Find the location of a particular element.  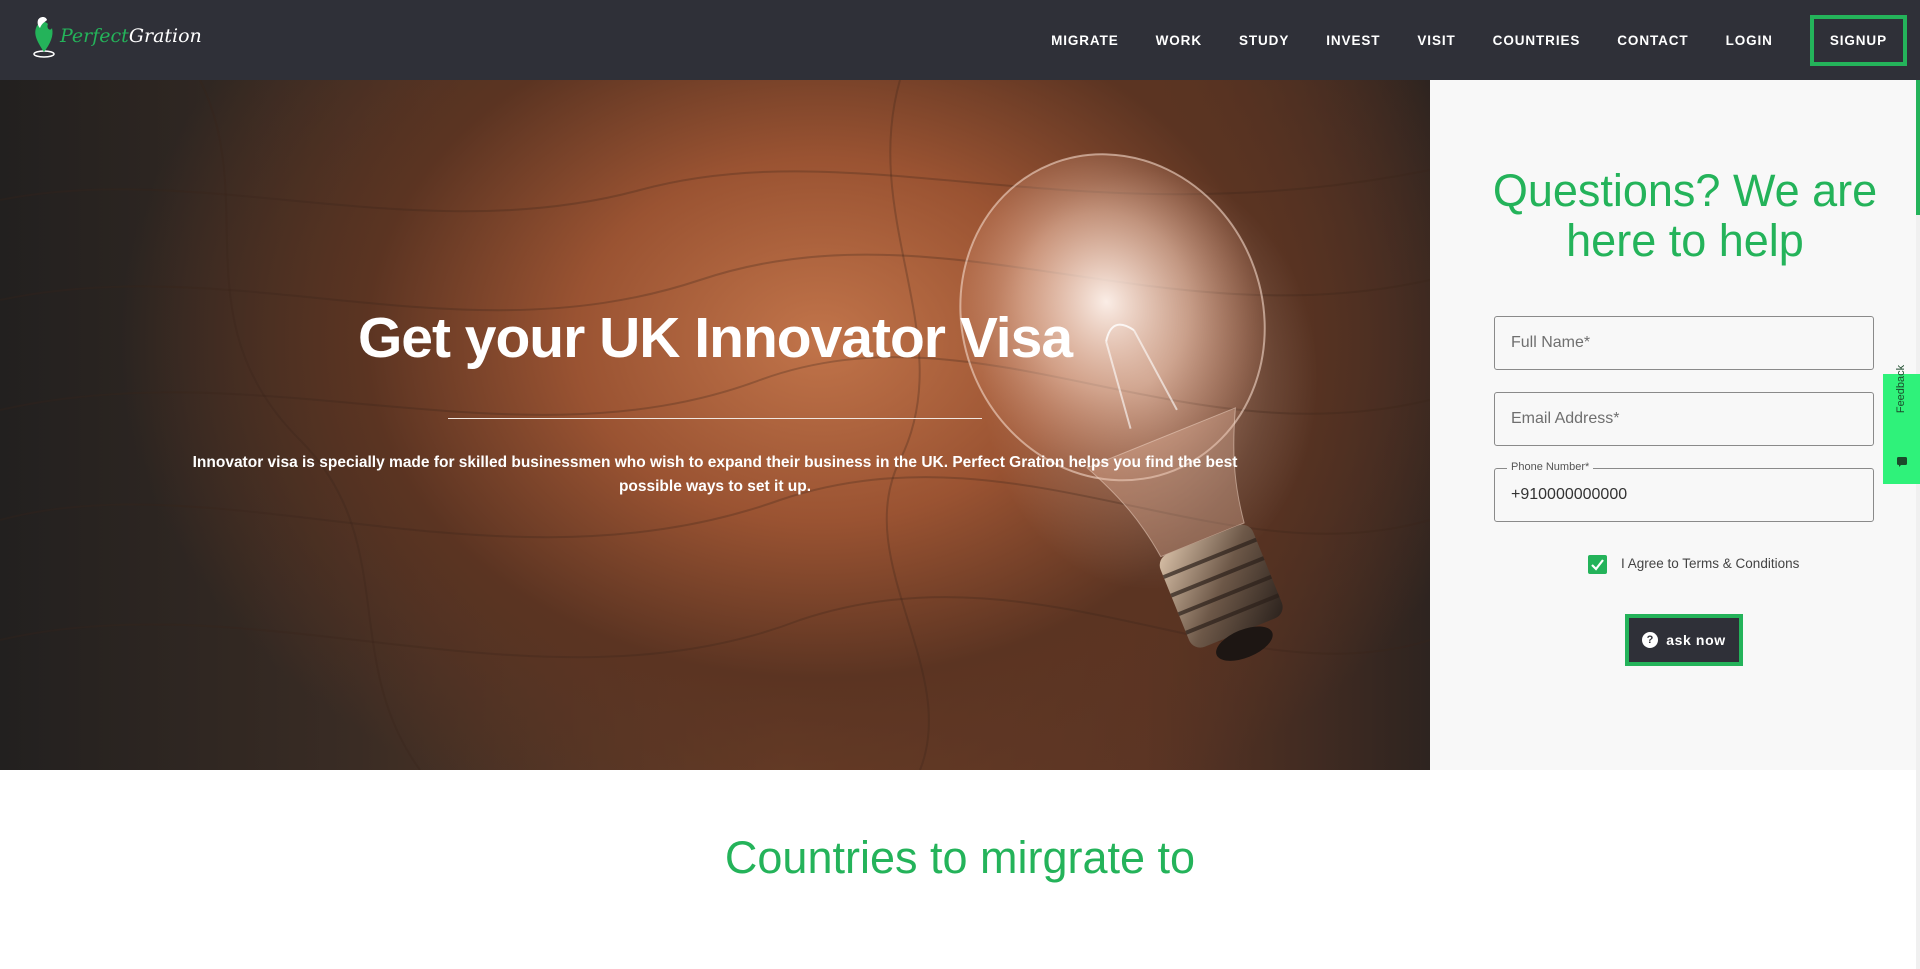

terms-checkbox is located at coordinates (1597, 564).